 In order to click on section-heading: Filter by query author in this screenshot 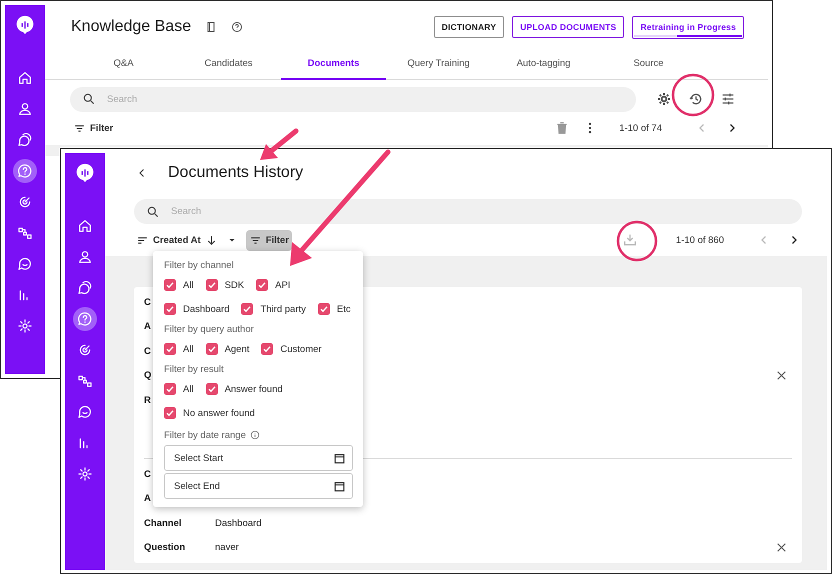, I will do `click(209, 329)`.